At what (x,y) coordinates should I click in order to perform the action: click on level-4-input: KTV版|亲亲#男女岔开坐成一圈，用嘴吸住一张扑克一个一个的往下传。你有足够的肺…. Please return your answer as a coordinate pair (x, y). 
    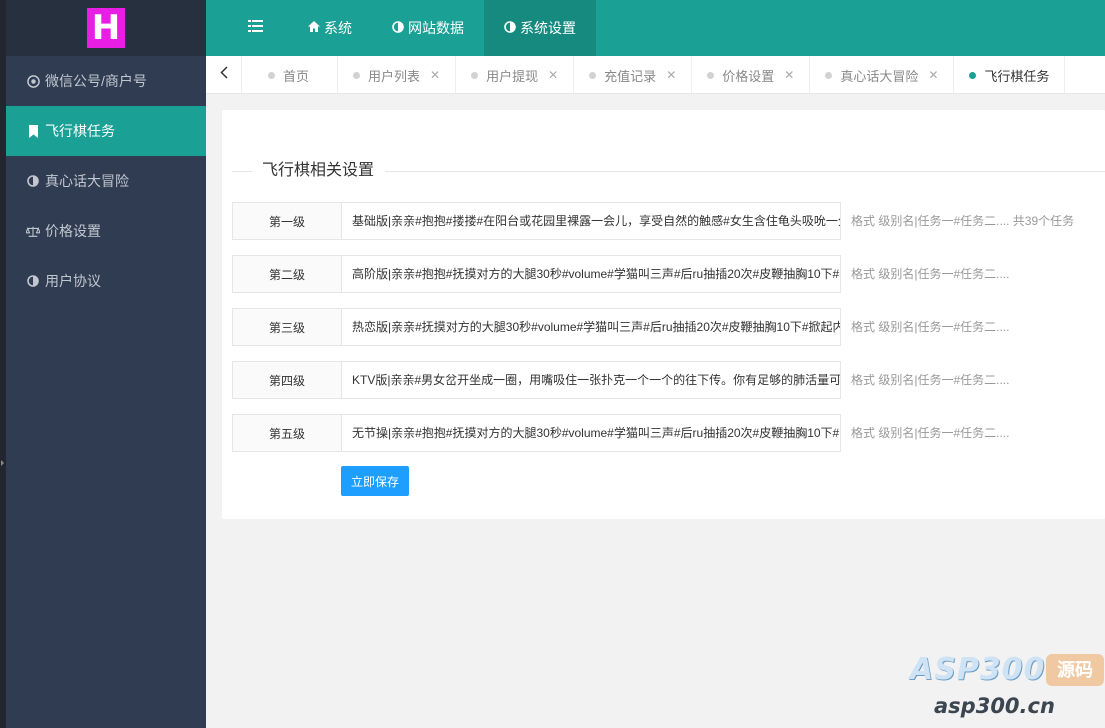
    Looking at the image, I should click on (591, 380).